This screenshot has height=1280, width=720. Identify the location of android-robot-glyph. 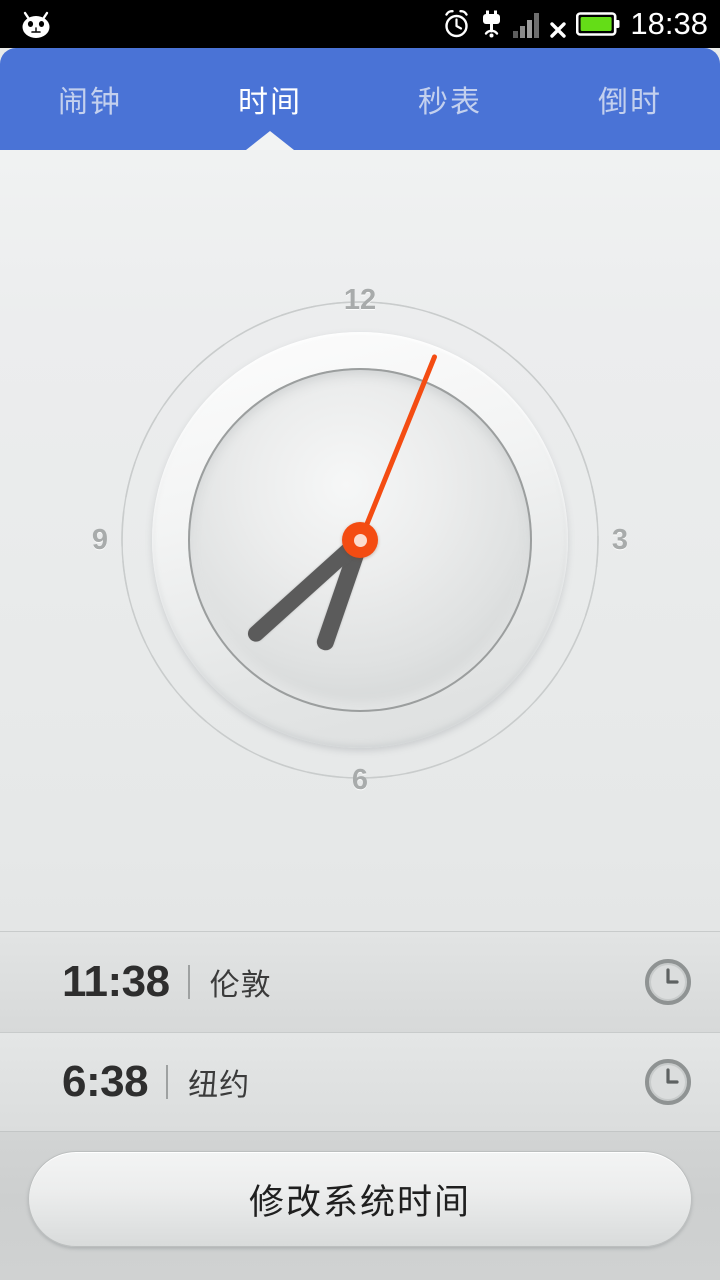
(36, 24).